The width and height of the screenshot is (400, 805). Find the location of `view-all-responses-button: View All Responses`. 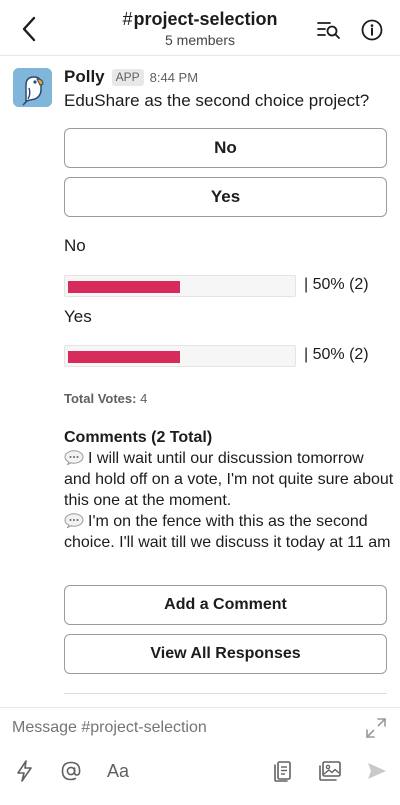

view-all-responses-button: View All Responses is located at coordinates (225, 654).